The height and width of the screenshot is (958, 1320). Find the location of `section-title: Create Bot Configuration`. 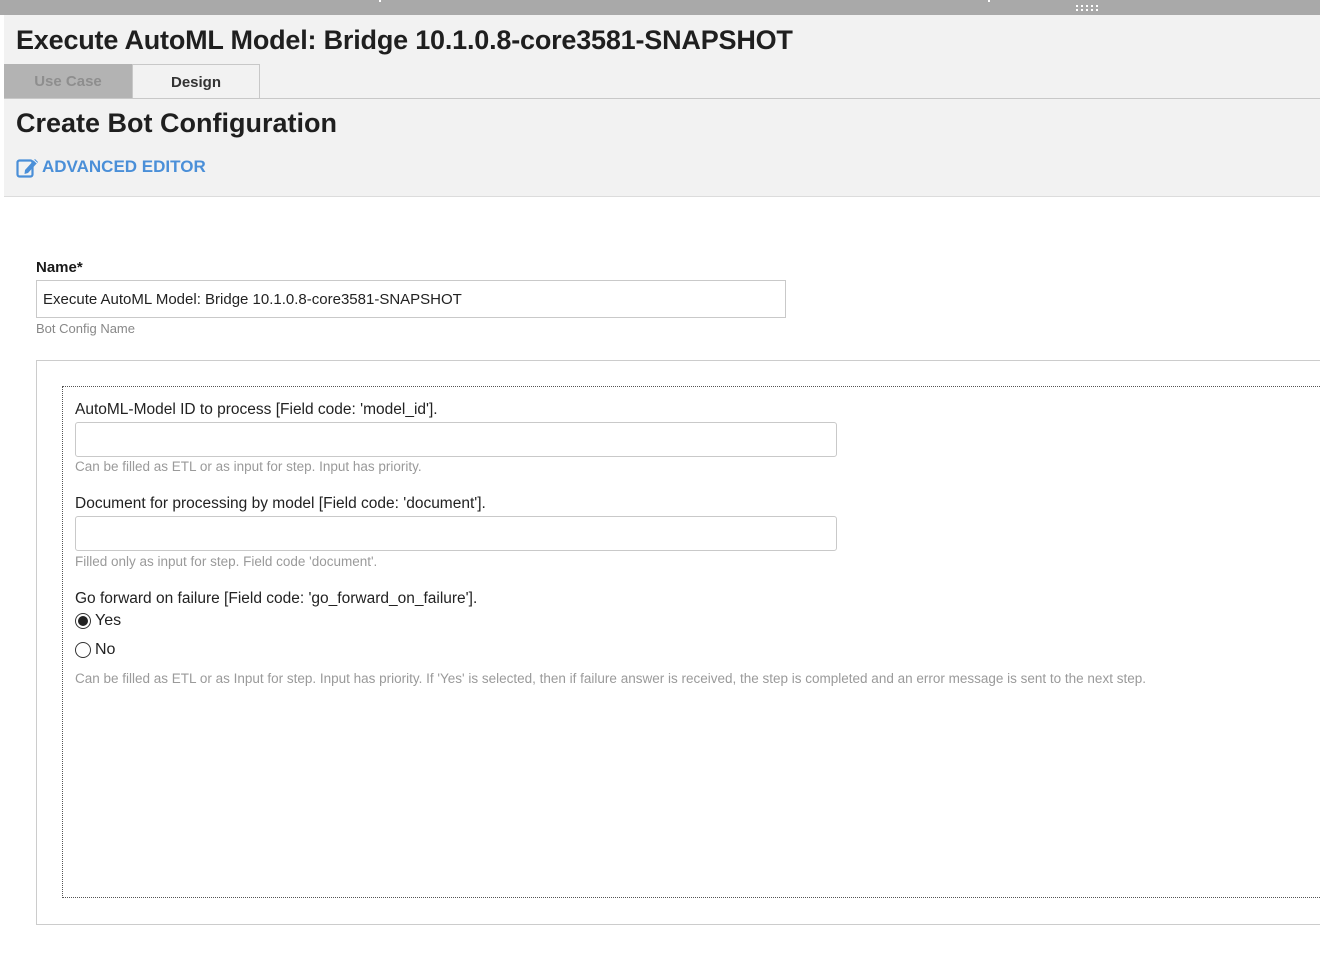

section-title: Create Bot Configuration is located at coordinates (176, 123).